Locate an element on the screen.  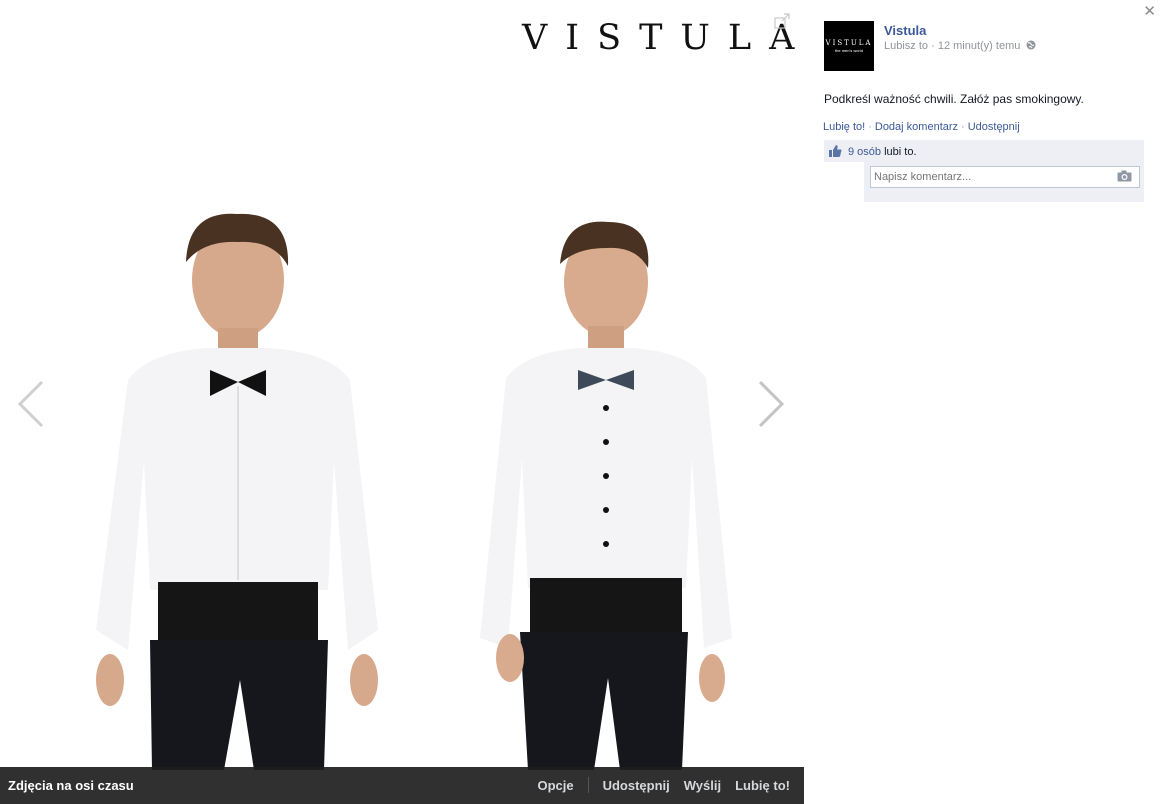
send-button: Wyślij is located at coordinates (702, 785).